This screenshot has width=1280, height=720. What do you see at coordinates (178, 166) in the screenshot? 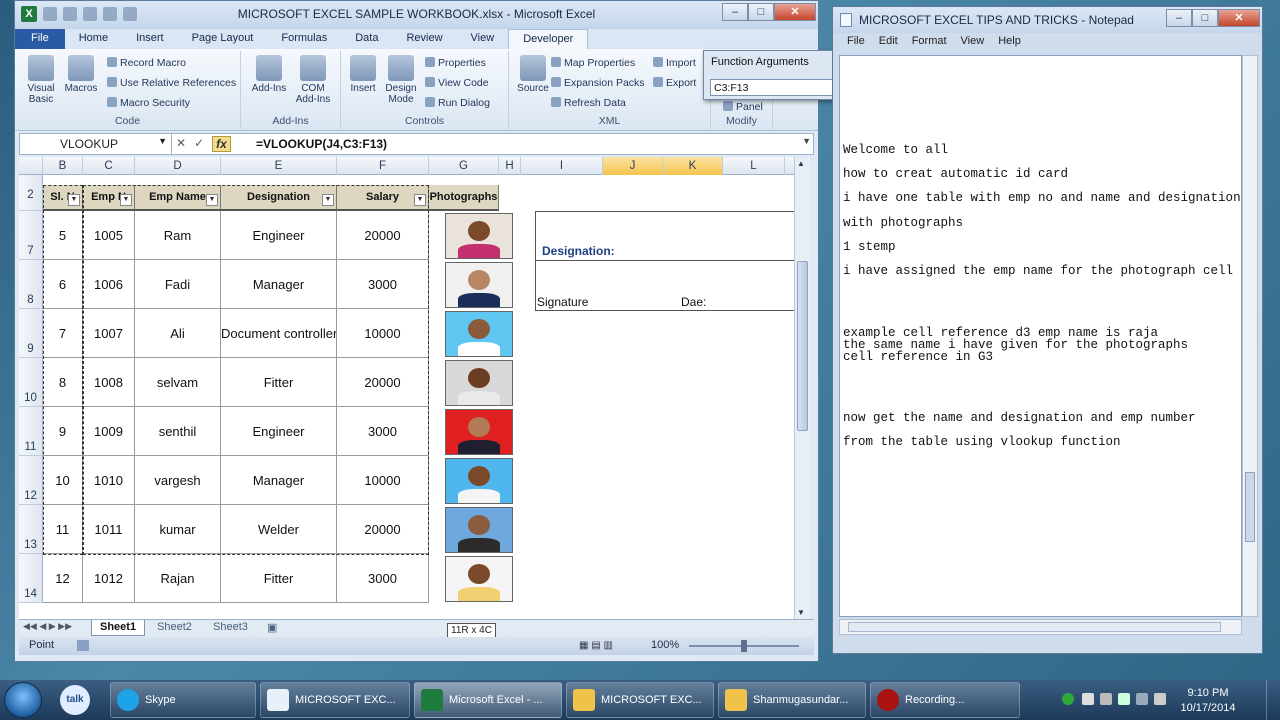
I see `column-header: D` at bounding box center [178, 166].